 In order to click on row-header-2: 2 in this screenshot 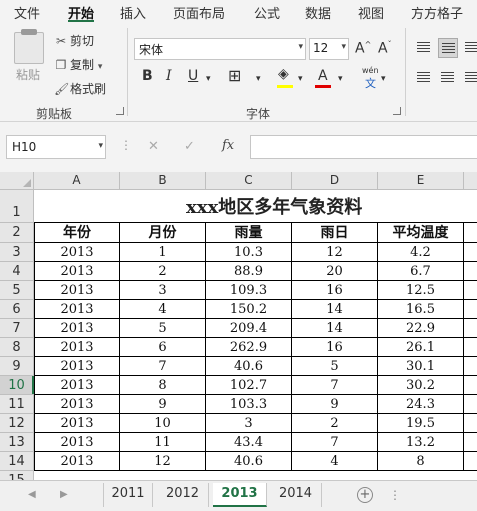, I will do `click(17, 233)`.